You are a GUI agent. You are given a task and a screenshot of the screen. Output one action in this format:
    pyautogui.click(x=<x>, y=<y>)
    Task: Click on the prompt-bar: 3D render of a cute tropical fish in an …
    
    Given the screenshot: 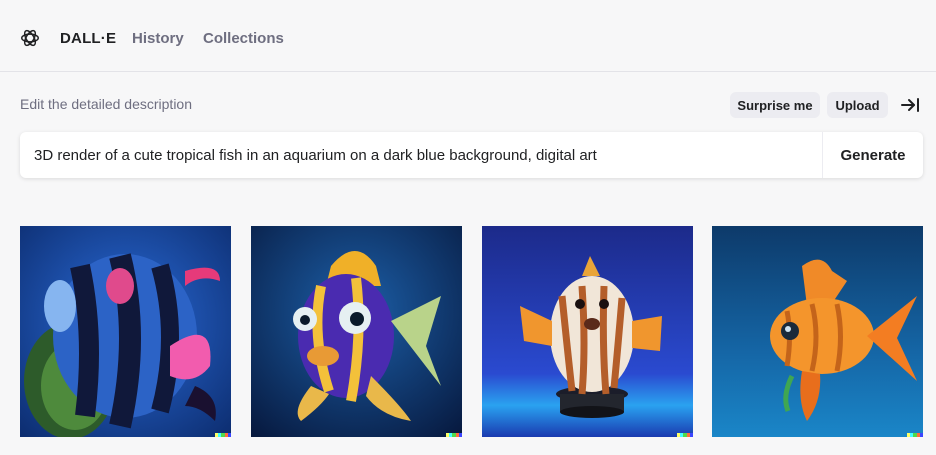 What is the action you would take?
    pyautogui.click(x=471, y=155)
    